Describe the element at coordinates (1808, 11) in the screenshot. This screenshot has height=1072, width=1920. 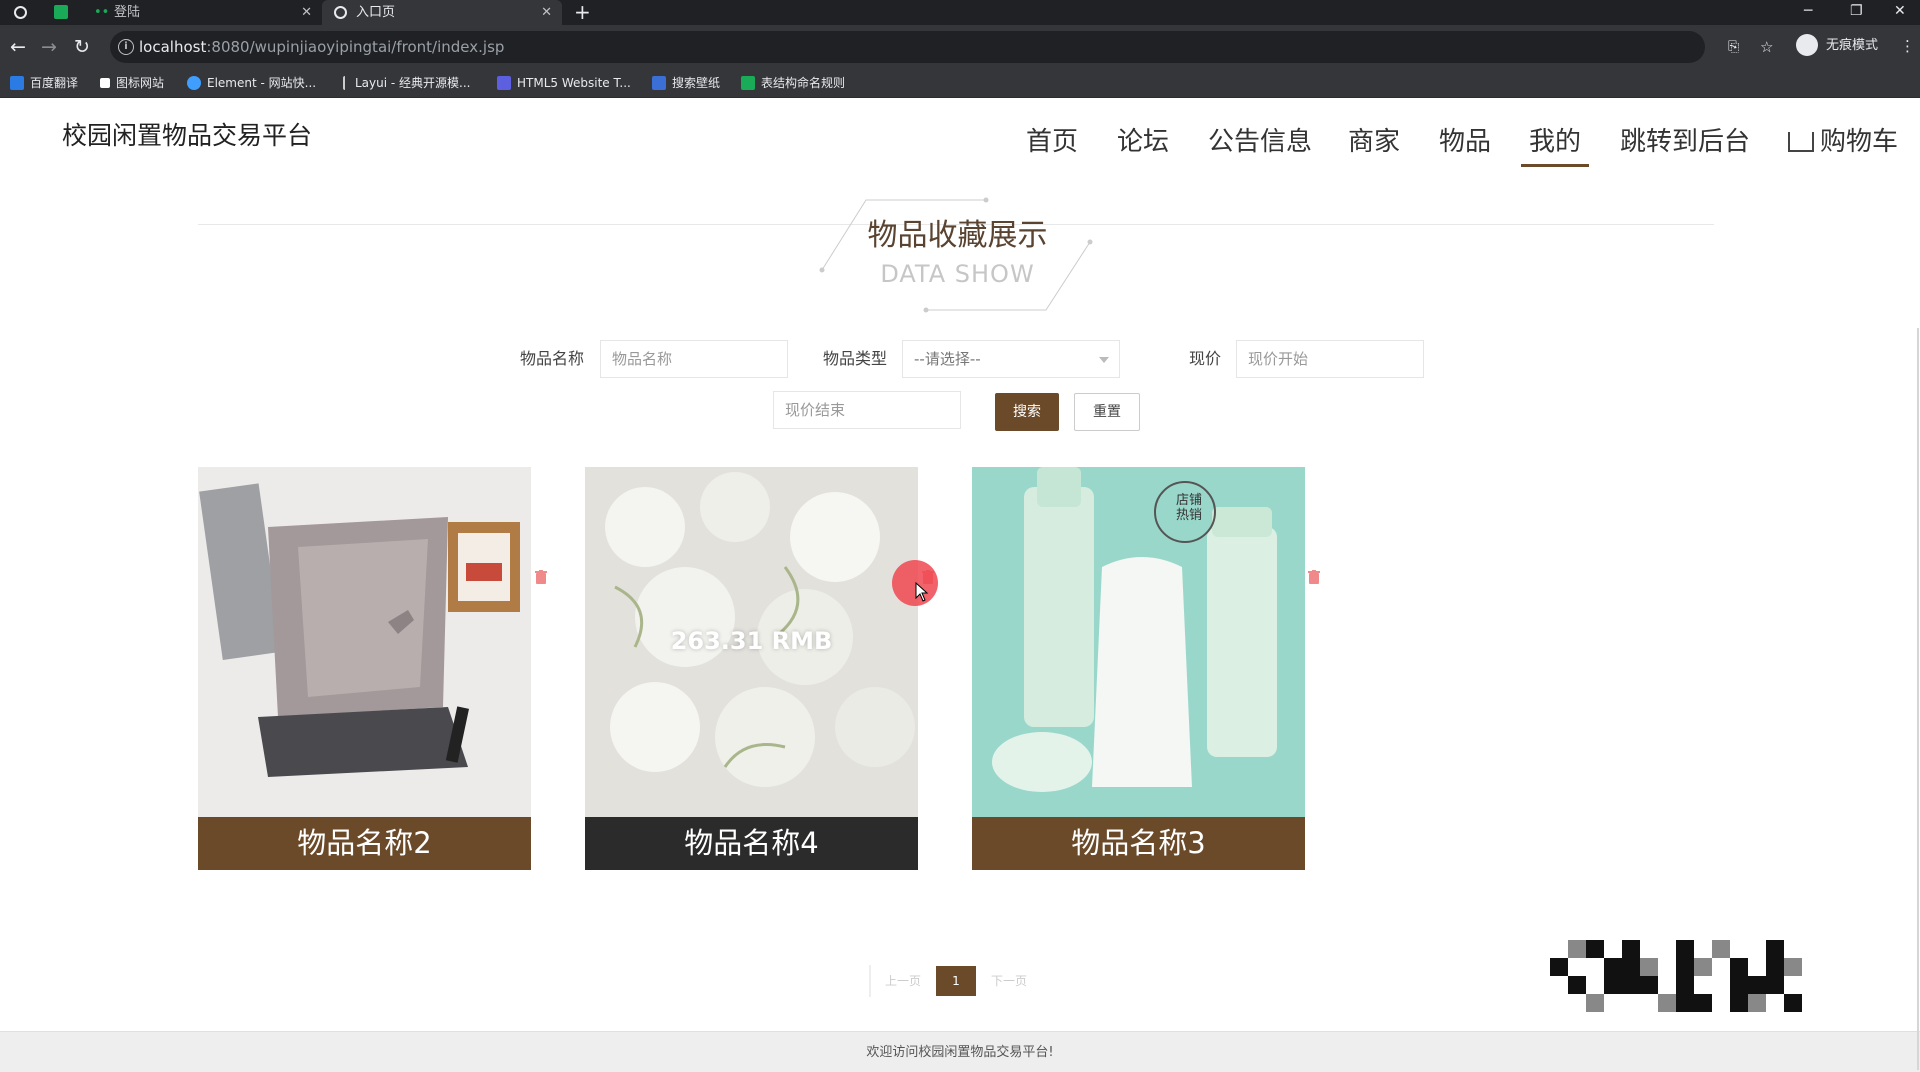
I see `minimize-icon: ─` at that location.